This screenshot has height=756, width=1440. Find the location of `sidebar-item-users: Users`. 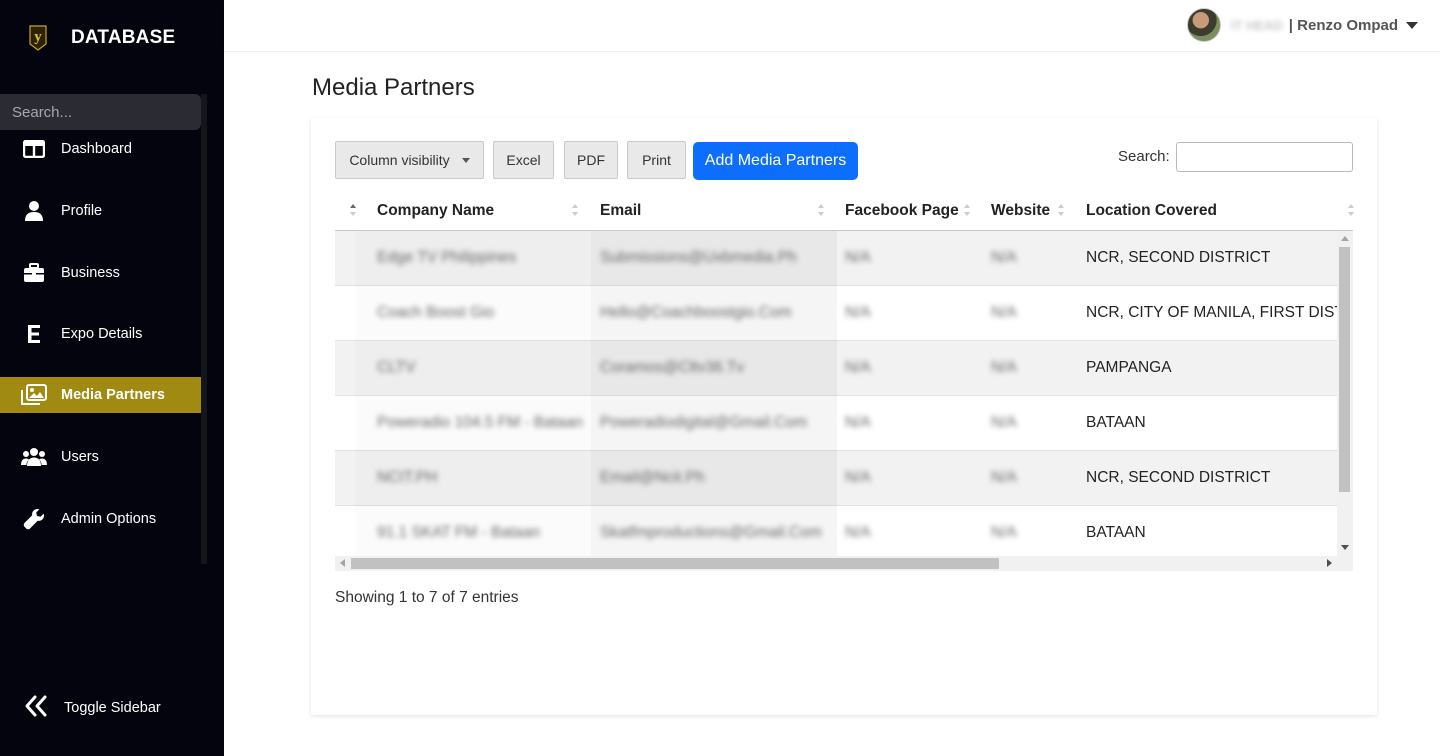

sidebar-item-users: Users is located at coordinates (100, 457).